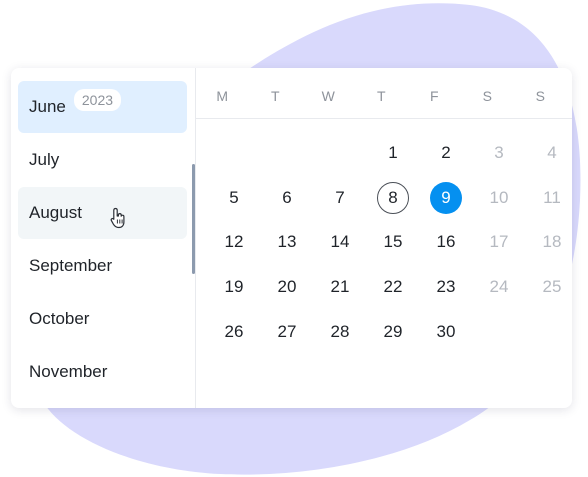 The width and height of the screenshot is (588, 477). What do you see at coordinates (552, 242) in the screenshot?
I see `day-cell: 18` at bounding box center [552, 242].